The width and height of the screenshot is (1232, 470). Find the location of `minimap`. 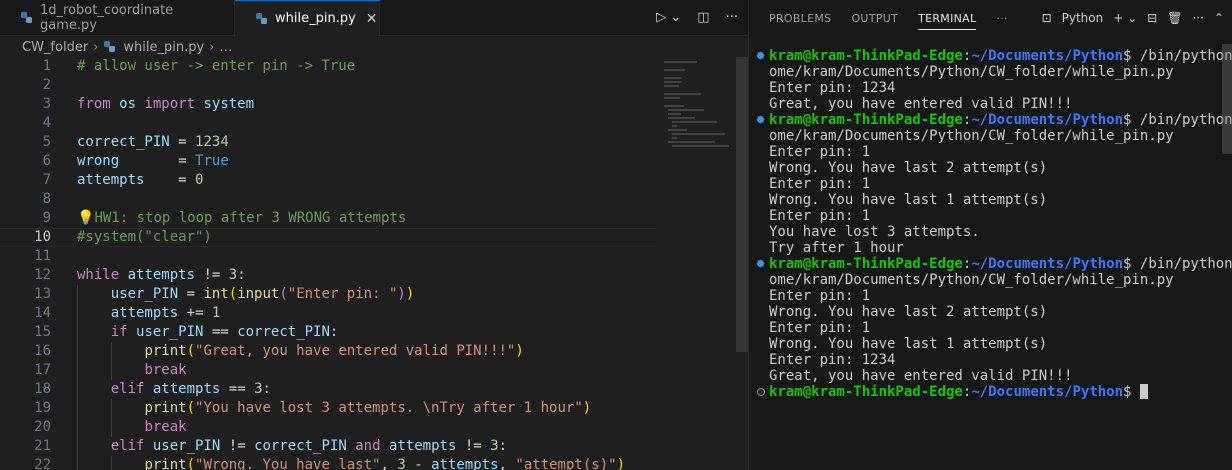

minimap is located at coordinates (696, 117).